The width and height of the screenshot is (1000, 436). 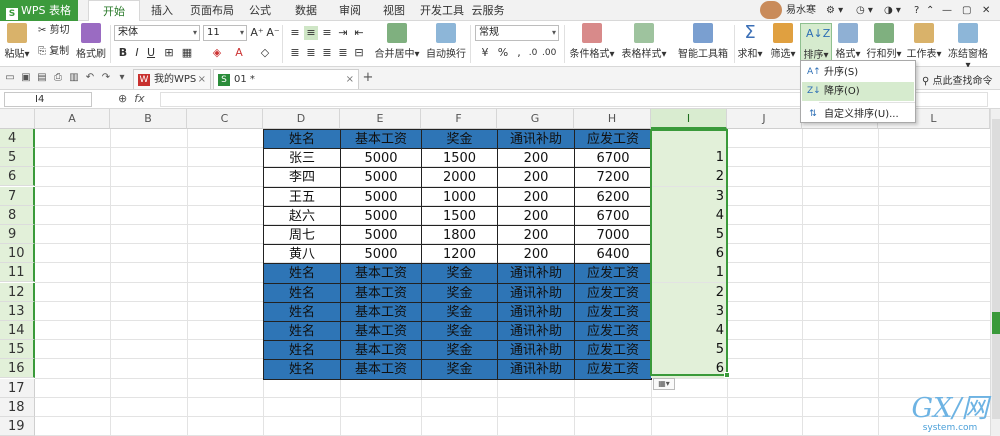 What do you see at coordinates (225, 119) in the screenshot?
I see `column-header-c: C` at bounding box center [225, 119].